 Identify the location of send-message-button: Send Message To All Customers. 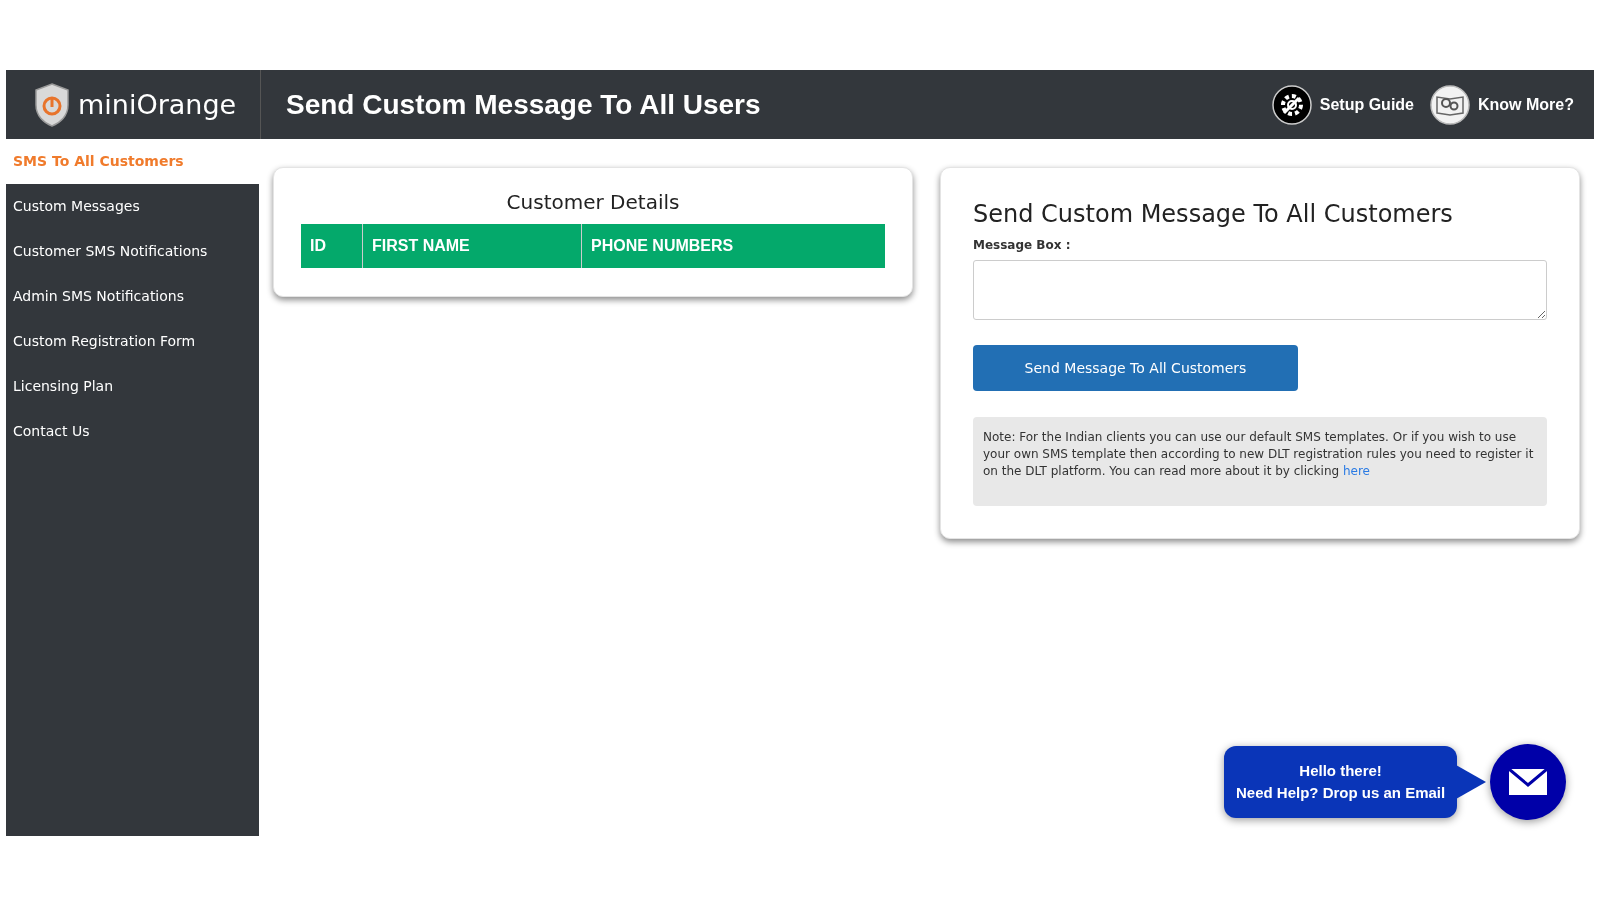
(1135, 368).